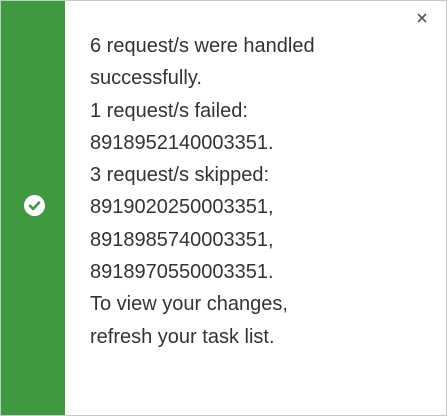 The width and height of the screenshot is (447, 416). What do you see at coordinates (182, 272) in the screenshot?
I see `skipped-request-id: 8918970550003351.` at bounding box center [182, 272].